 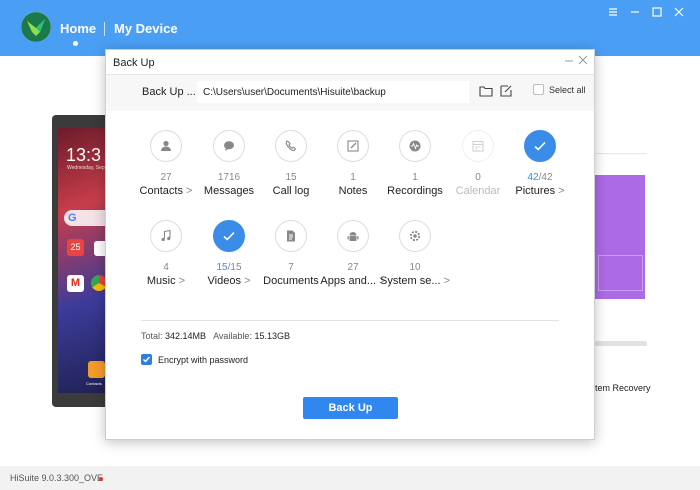 I want to click on maximize-icon, so click(x=657, y=13).